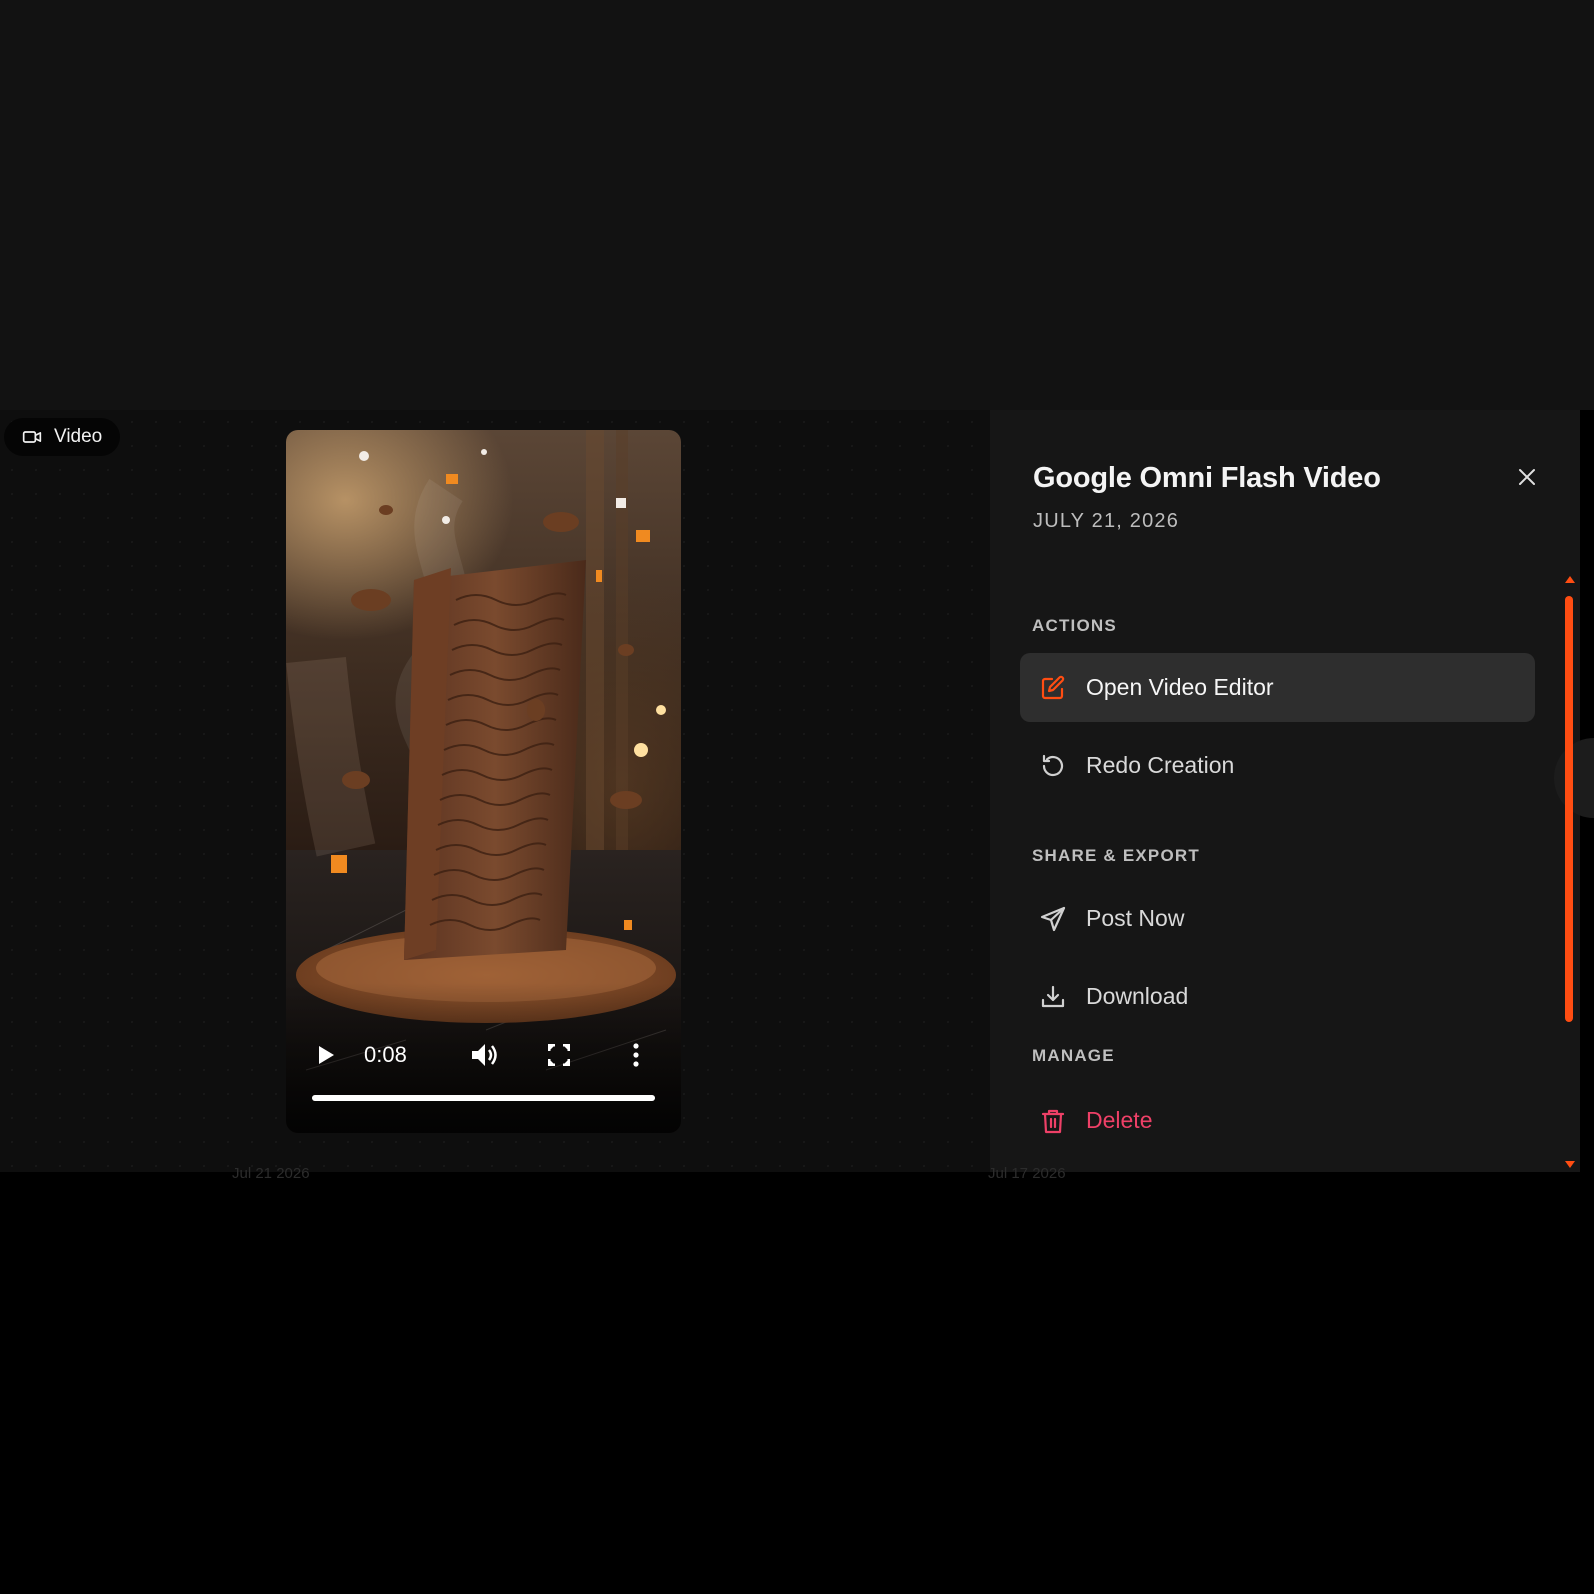  What do you see at coordinates (1027, 1173) in the screenshot?
I see `background-date-right: Jul 17 2026` at bounding box center [1027, 1173].